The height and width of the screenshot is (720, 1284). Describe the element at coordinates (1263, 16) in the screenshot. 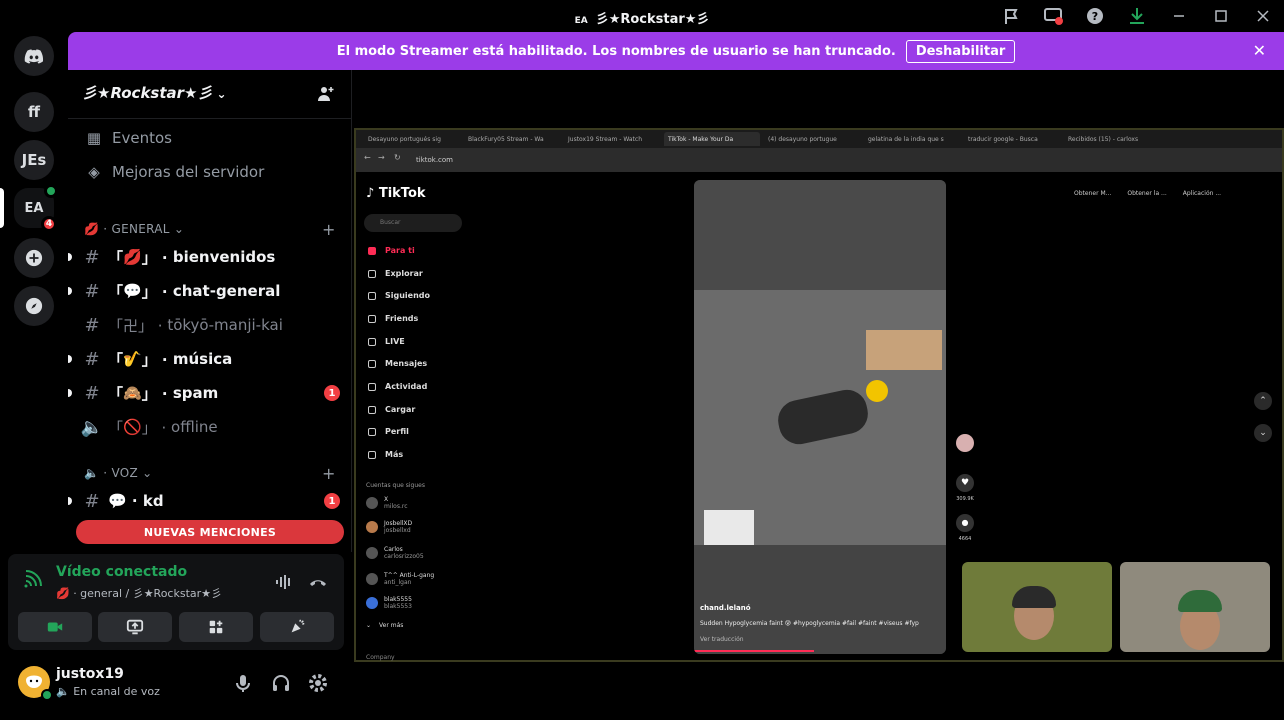

I see `close-window-icon` at that location.